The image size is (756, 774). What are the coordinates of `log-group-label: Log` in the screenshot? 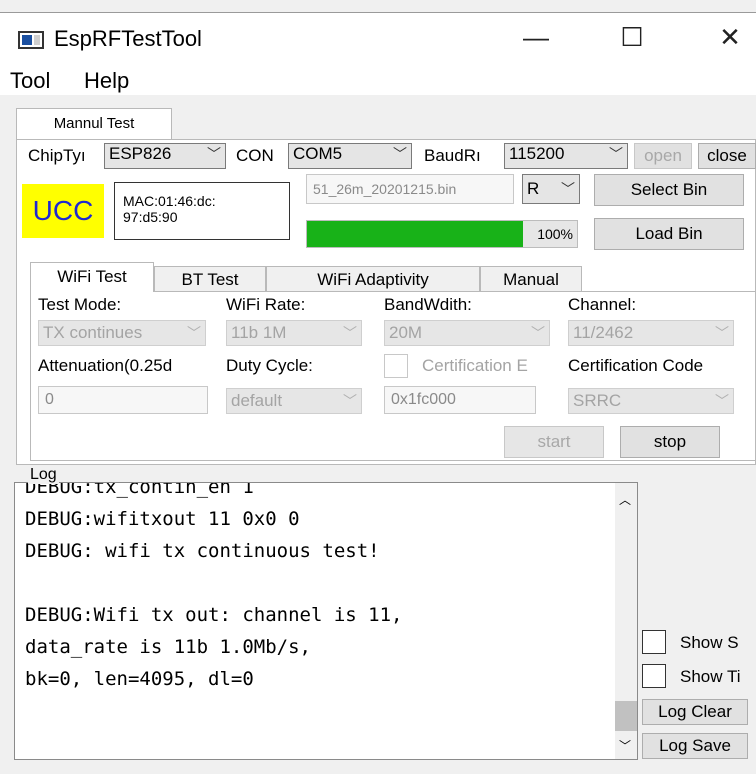 It's located at (43, 475).